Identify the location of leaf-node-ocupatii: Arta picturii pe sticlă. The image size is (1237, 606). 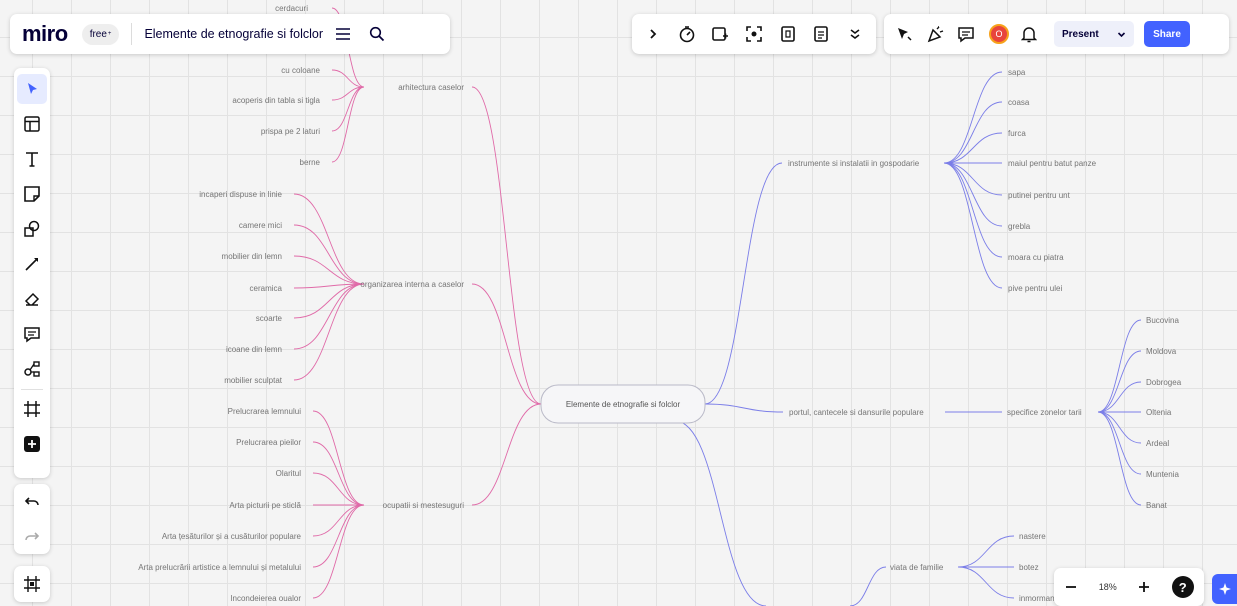
(265, 505).